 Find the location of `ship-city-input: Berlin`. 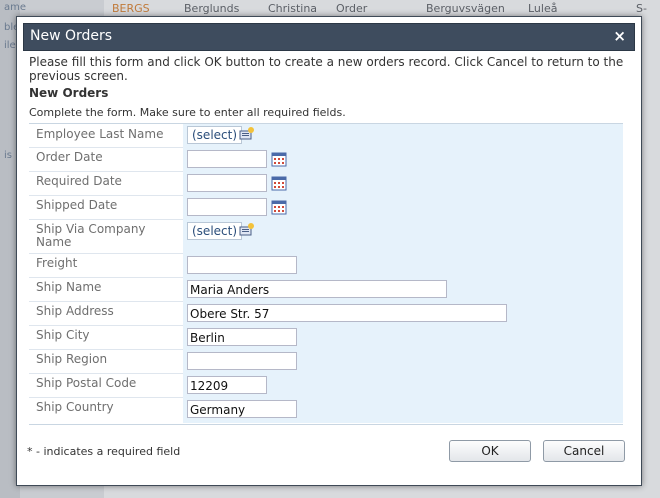

ship-city-input: Berlin is located at coordinates (242, 337).